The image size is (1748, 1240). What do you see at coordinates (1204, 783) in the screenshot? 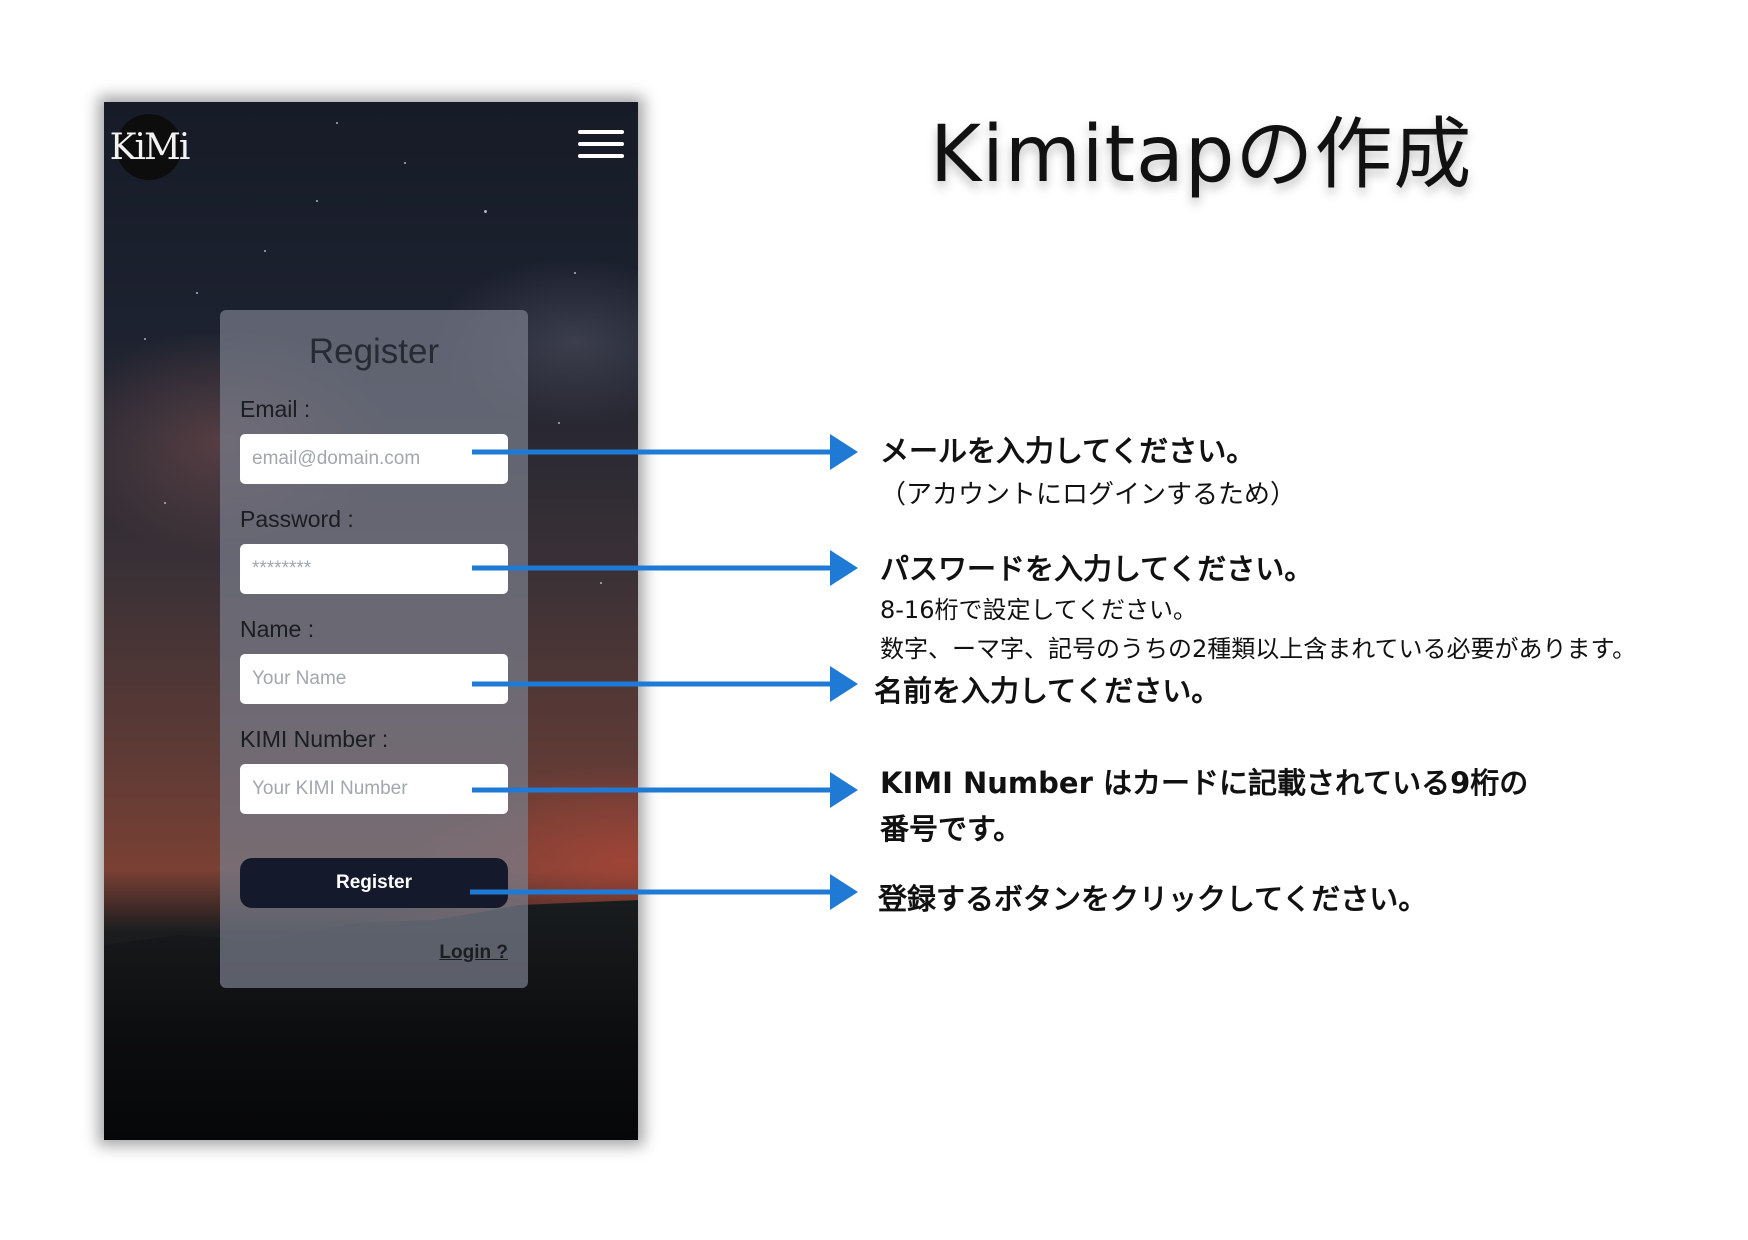
I see `kimi-number-annotation-line1: KIMI Number はカードに記載されている9桁の` at bounding box center [1204, 783].